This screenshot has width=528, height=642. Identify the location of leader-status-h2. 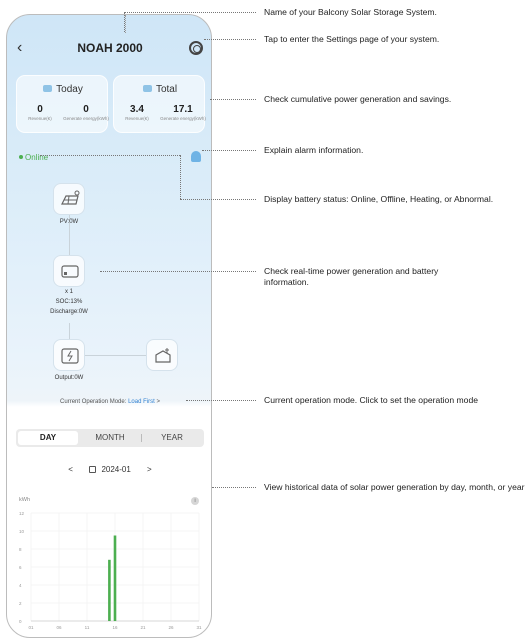
(218, 199).